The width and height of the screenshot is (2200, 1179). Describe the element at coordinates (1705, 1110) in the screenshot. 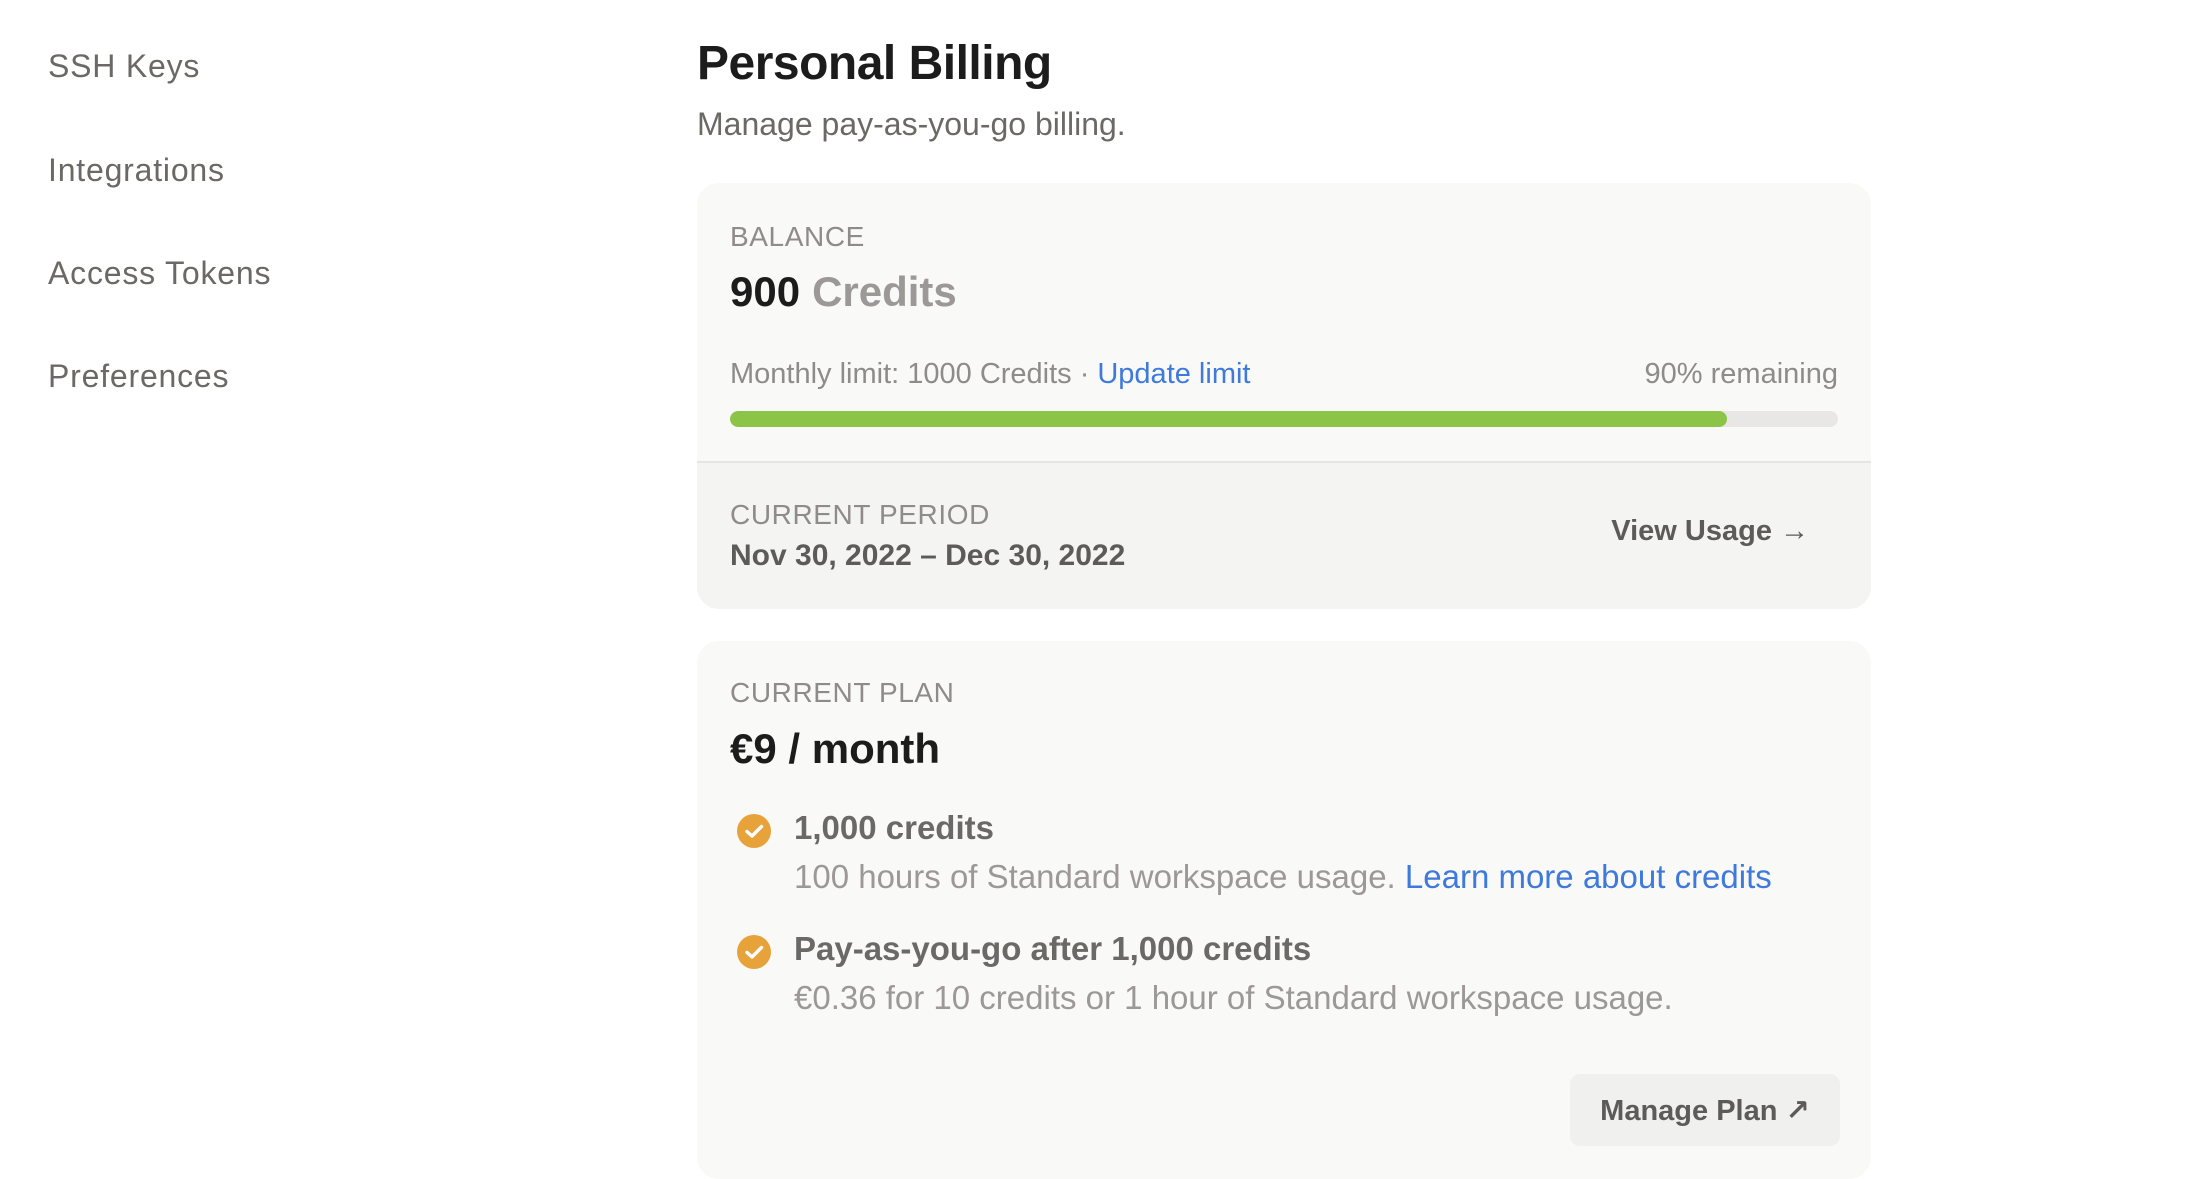

I see `manage-plan-button: Manage Plan ↗` at that location.